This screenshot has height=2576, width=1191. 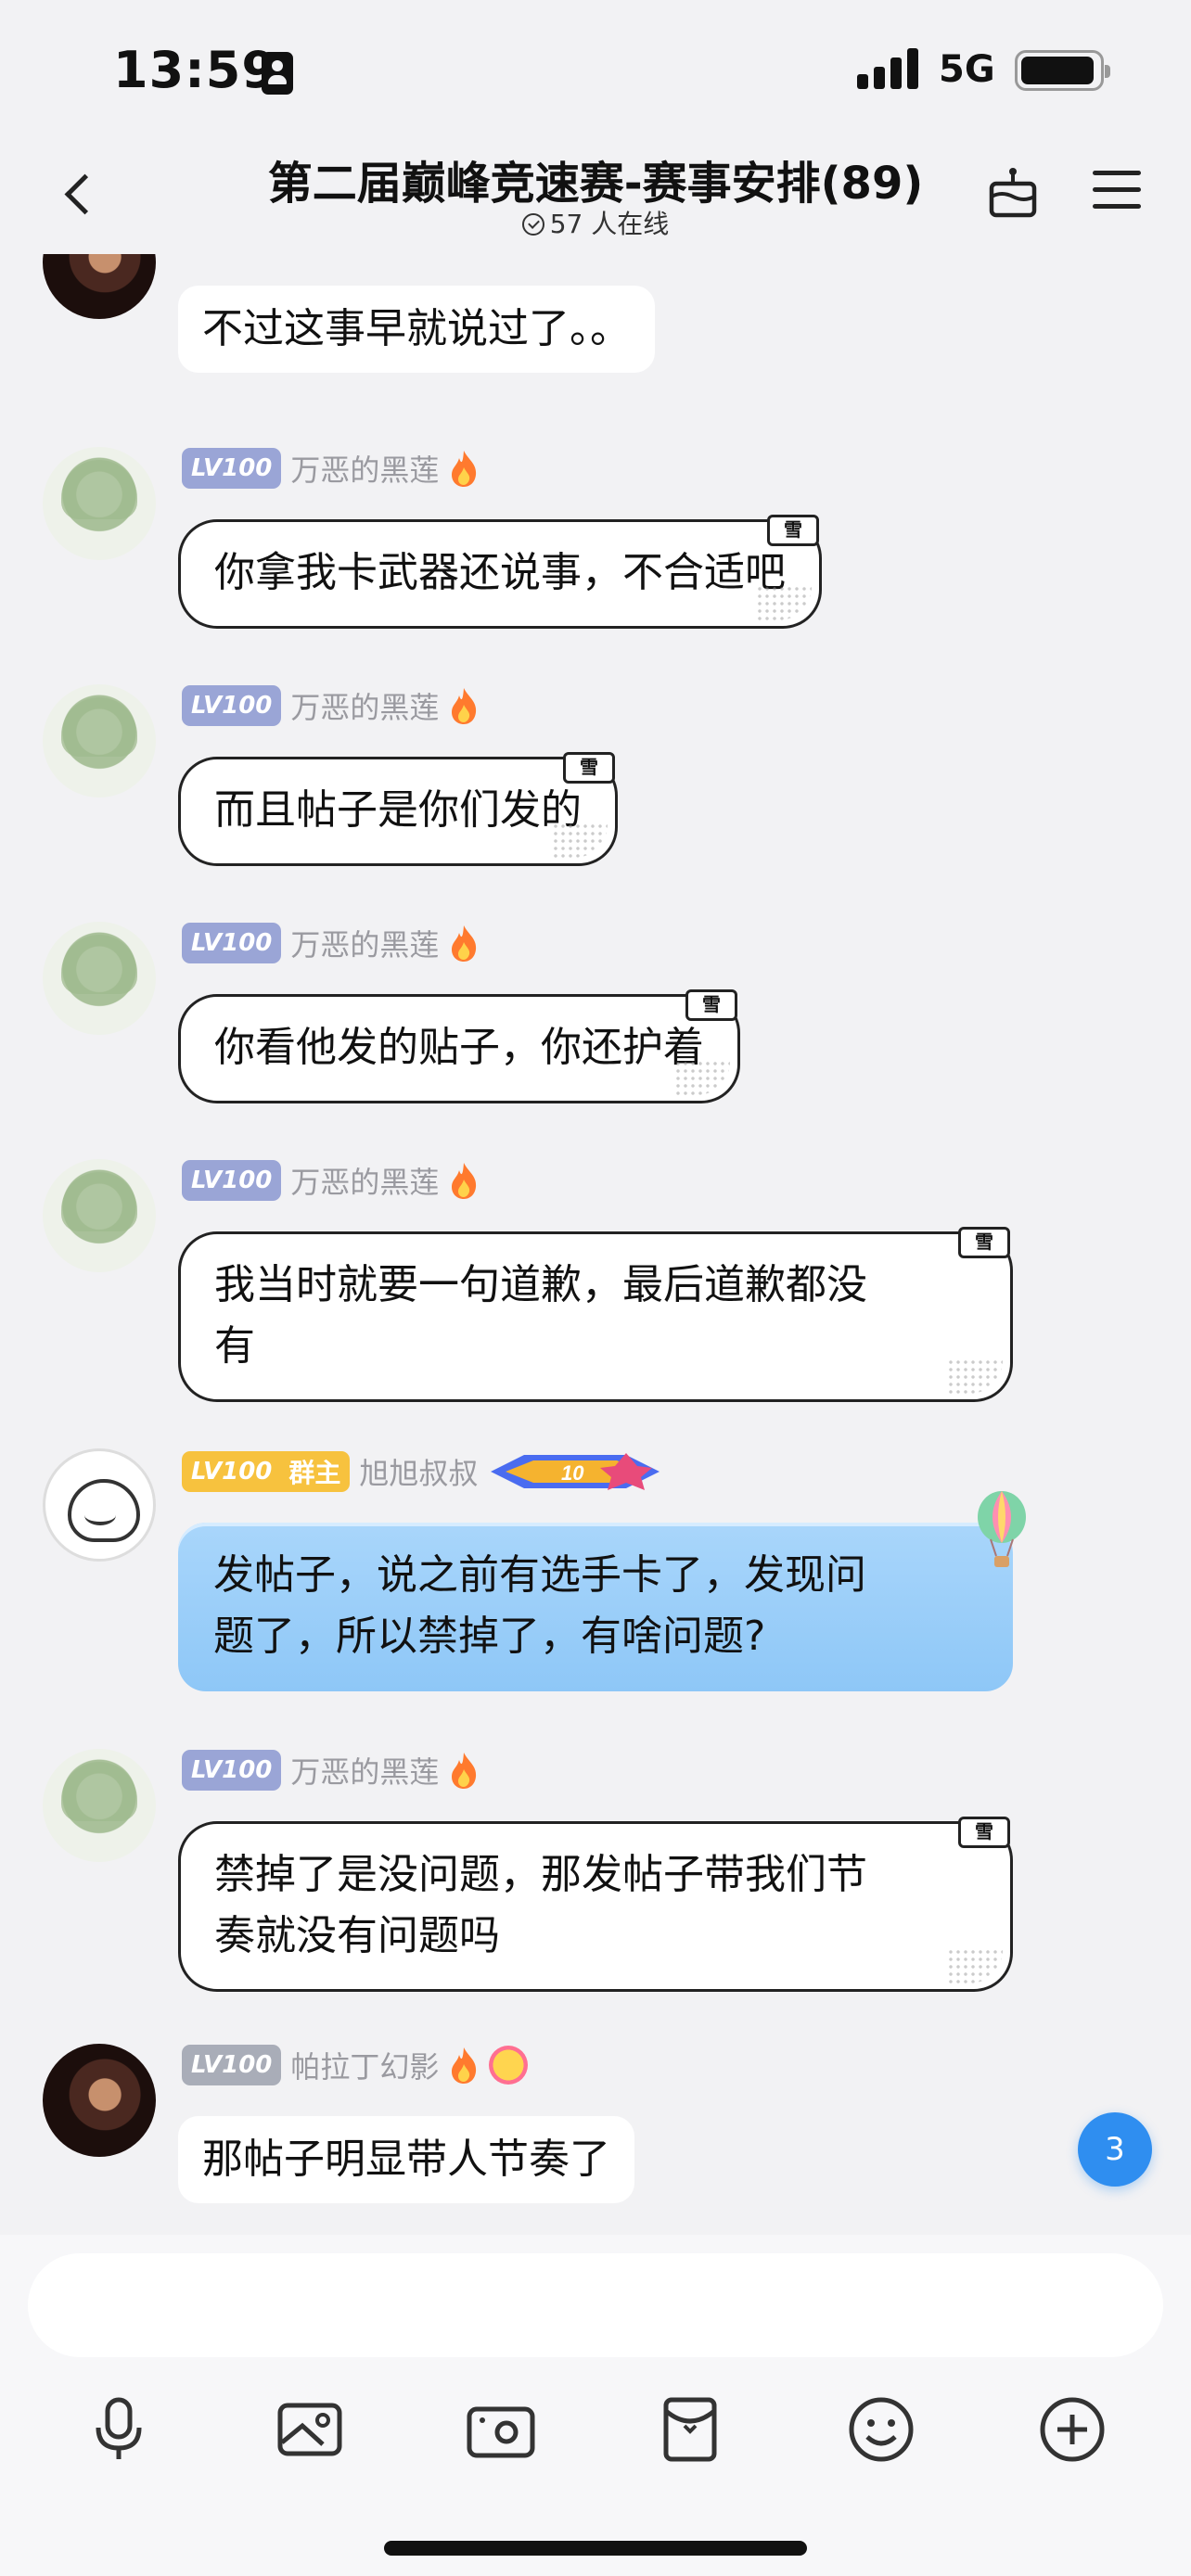 I want to click on sender-row: LV100 群主 旭旭叔叔 10, so click(x=423, y=1471).